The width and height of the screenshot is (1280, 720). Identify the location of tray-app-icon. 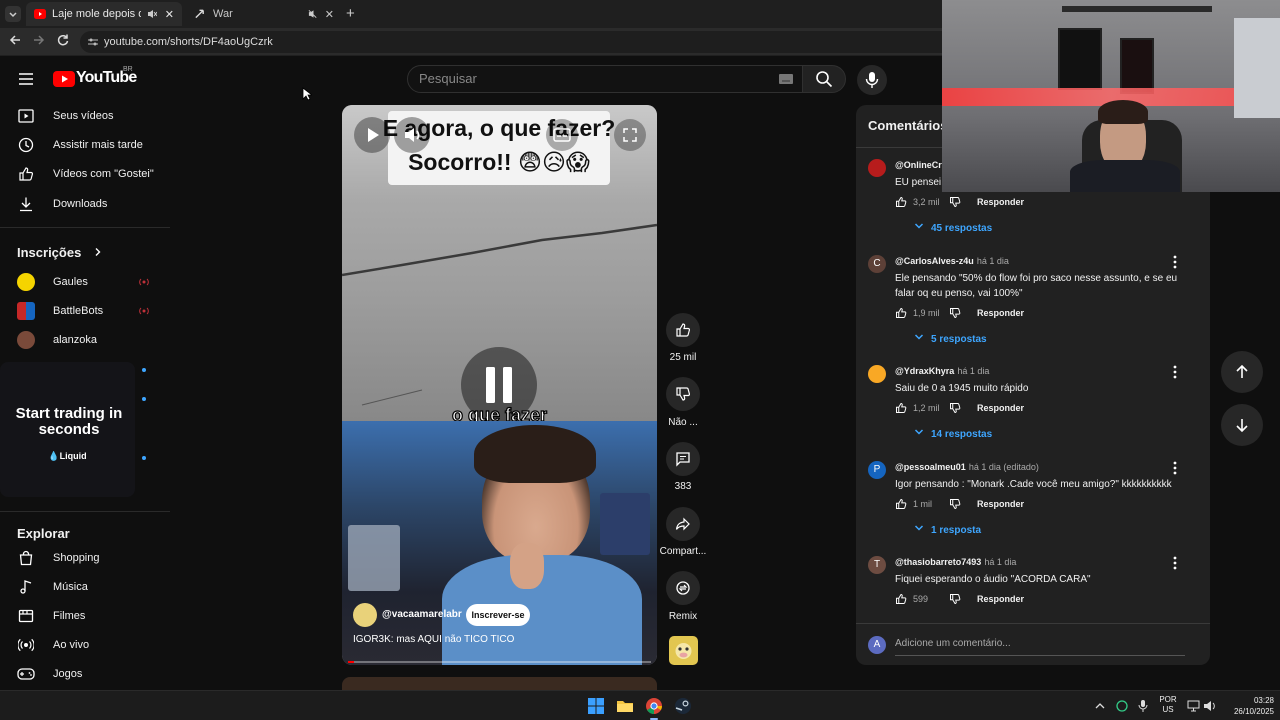
(1122, 706).